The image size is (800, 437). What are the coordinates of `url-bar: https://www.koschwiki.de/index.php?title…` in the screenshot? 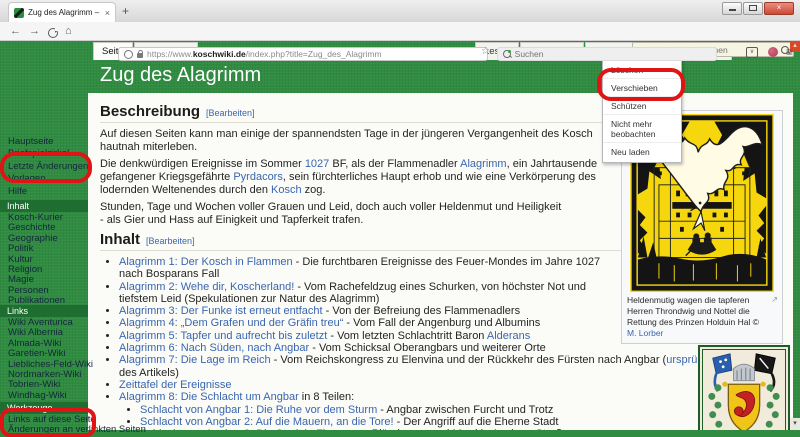 It's located at (303, 54).